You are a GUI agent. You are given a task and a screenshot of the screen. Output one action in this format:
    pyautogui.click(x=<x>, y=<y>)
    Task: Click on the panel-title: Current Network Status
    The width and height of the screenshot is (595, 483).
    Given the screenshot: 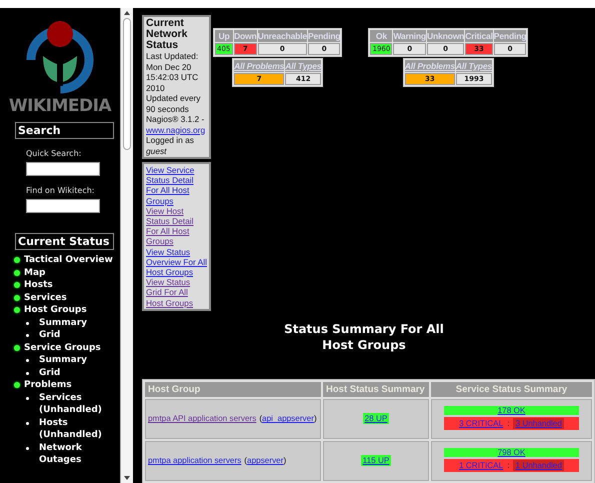 What is the action you would take?
    pyautogui.click(x=167, y=34)
    